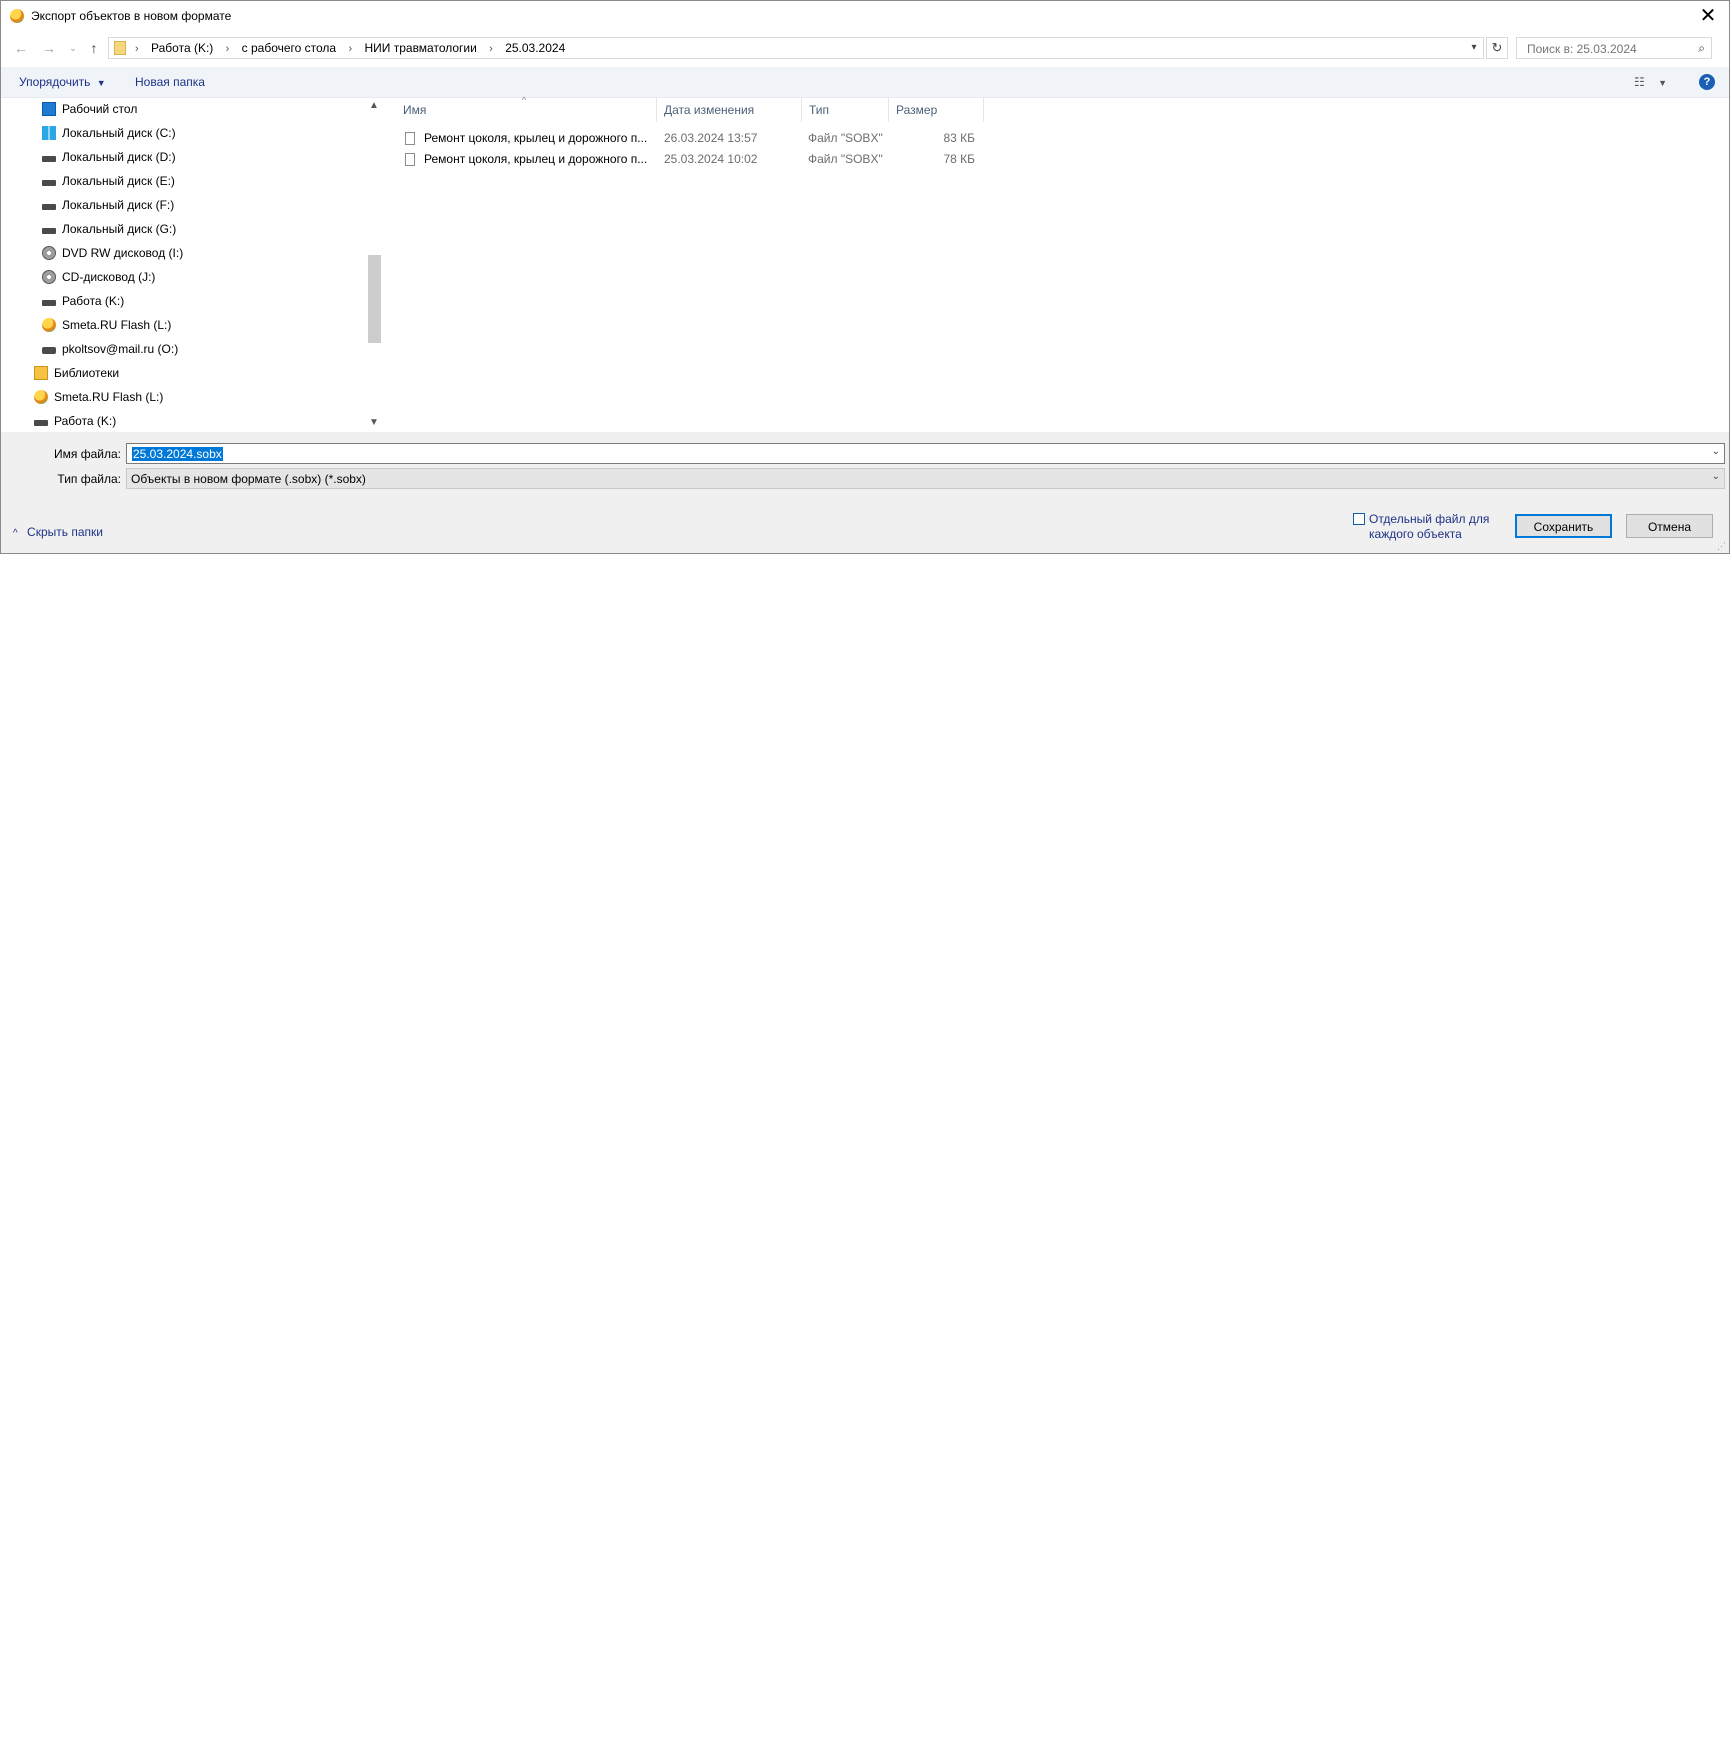 The width and height of the screenshot is (1732, 1758). Describe the element at coordinates (55, 82) in the screenshot. I see `organize-label: Упорядочить` at that location.